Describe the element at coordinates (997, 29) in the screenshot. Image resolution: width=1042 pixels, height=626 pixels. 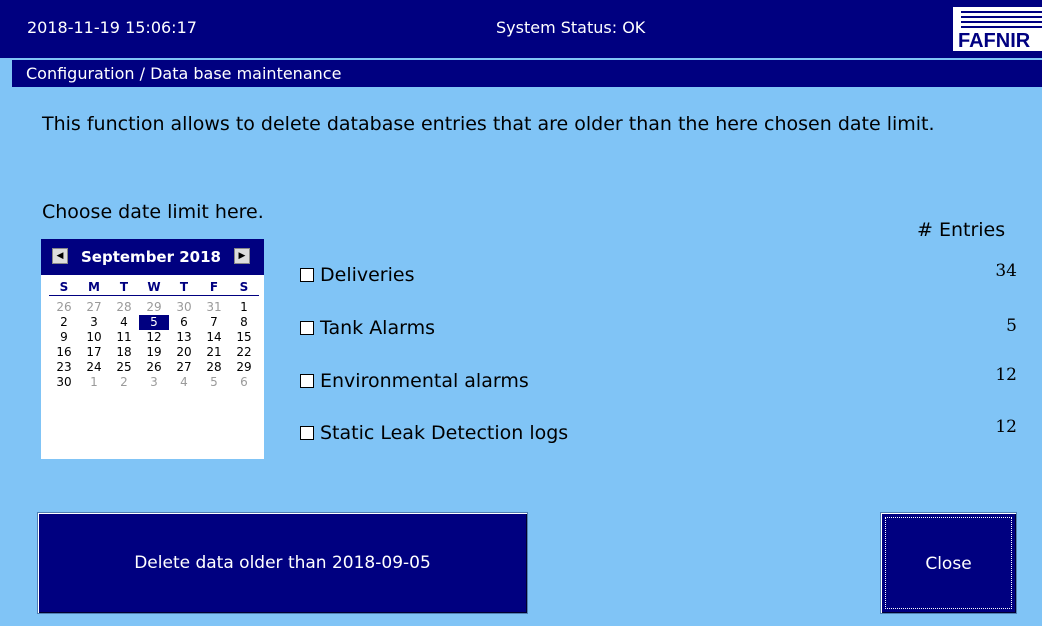
I see `fafnir-logo: FAFNIR` at that location.